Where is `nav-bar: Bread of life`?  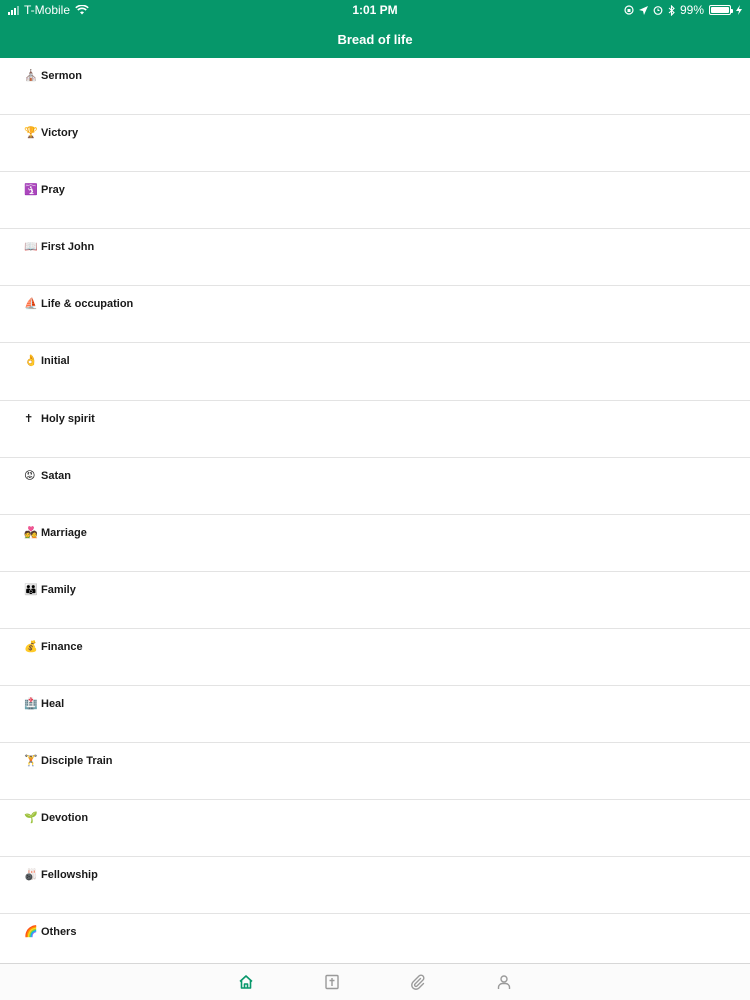 nav-bar: Bread of life is located at coordinates (375, 39).